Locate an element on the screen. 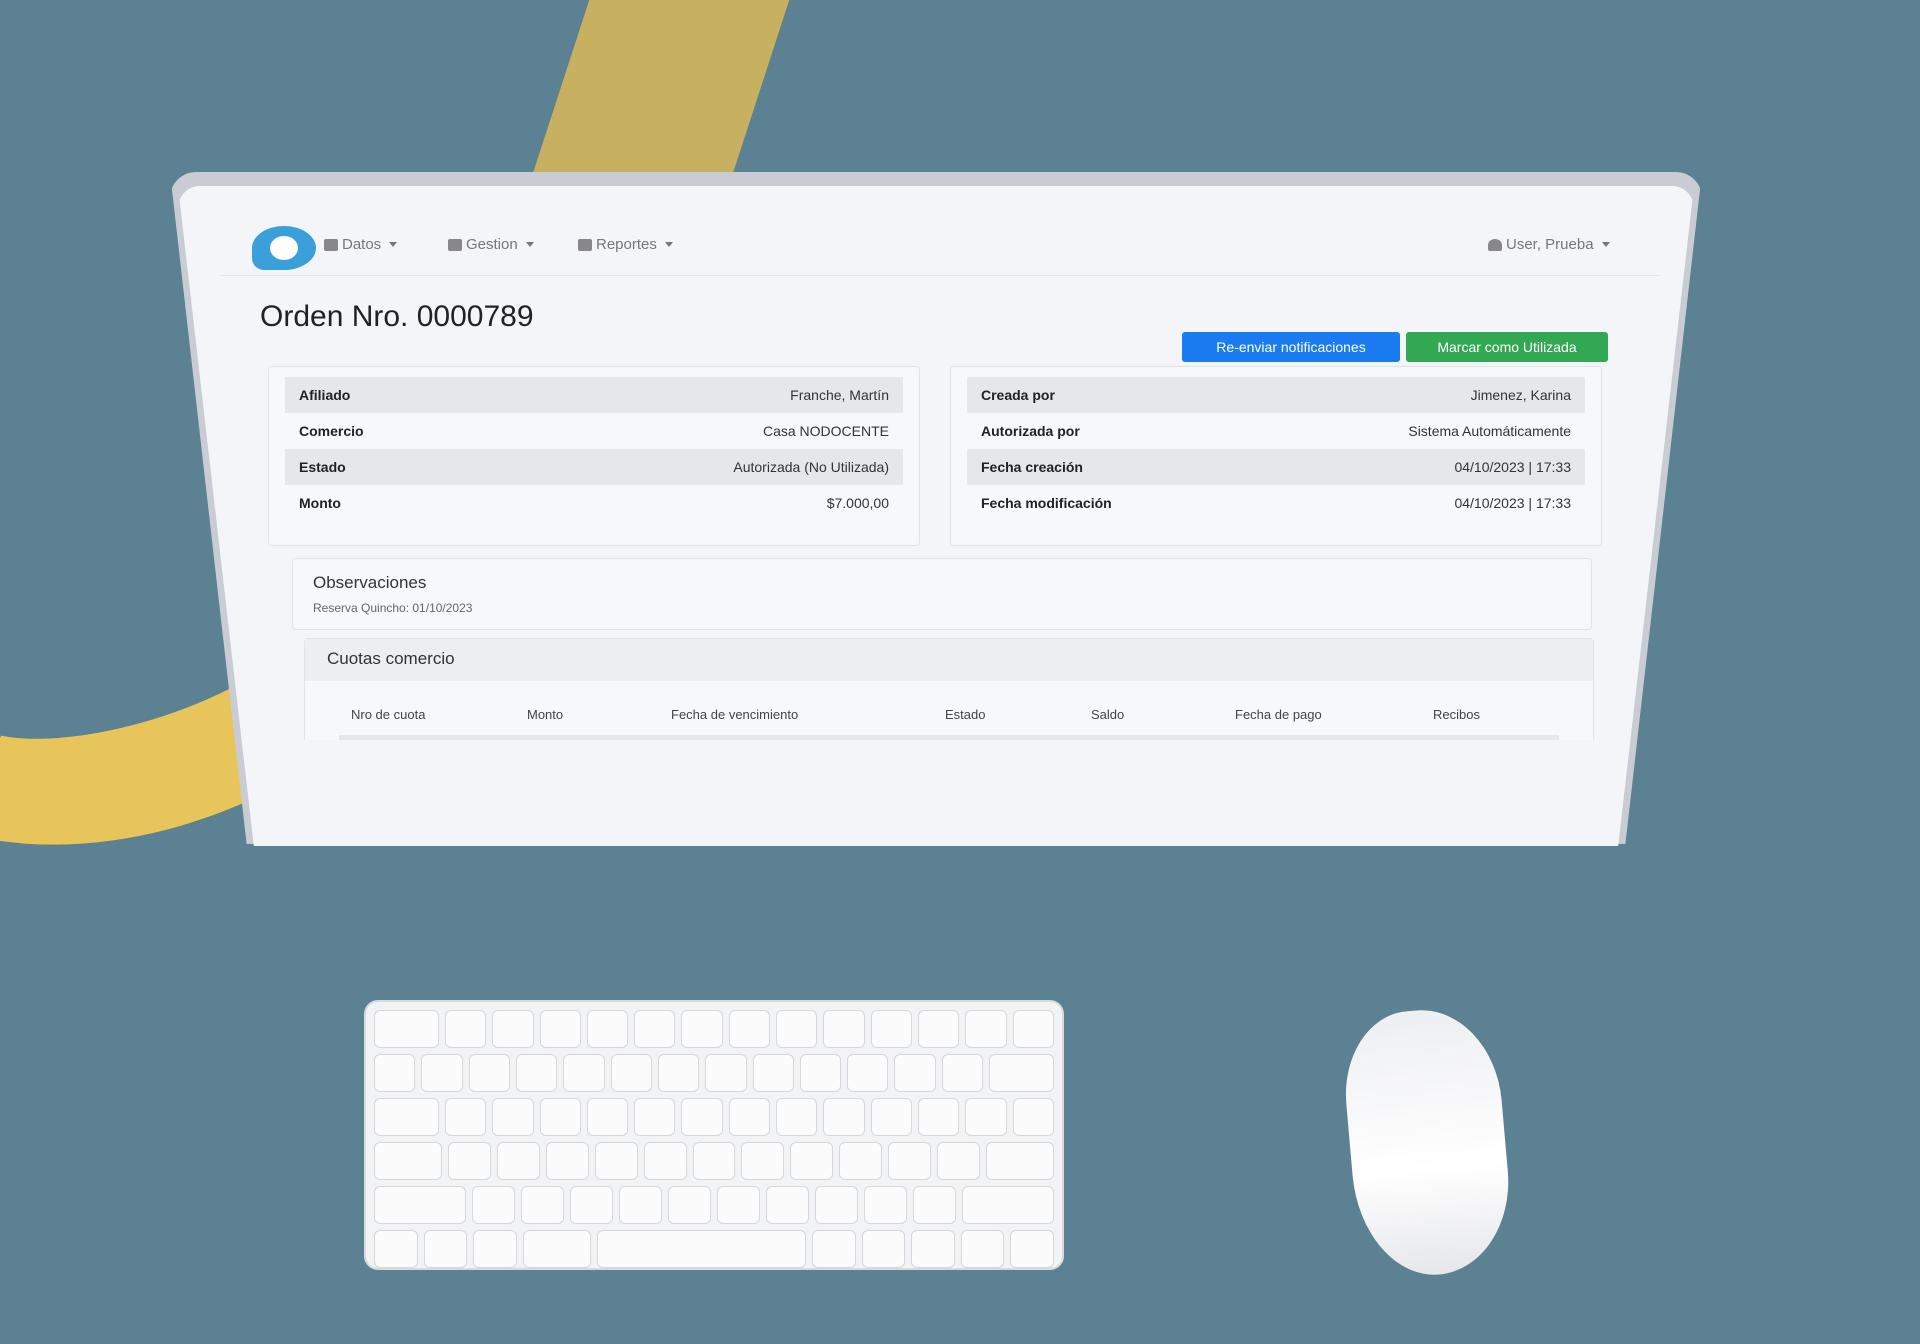 This screenshot has width=1920, height=1344. detail-label: Creada por is located at coordinates (1018, 395).